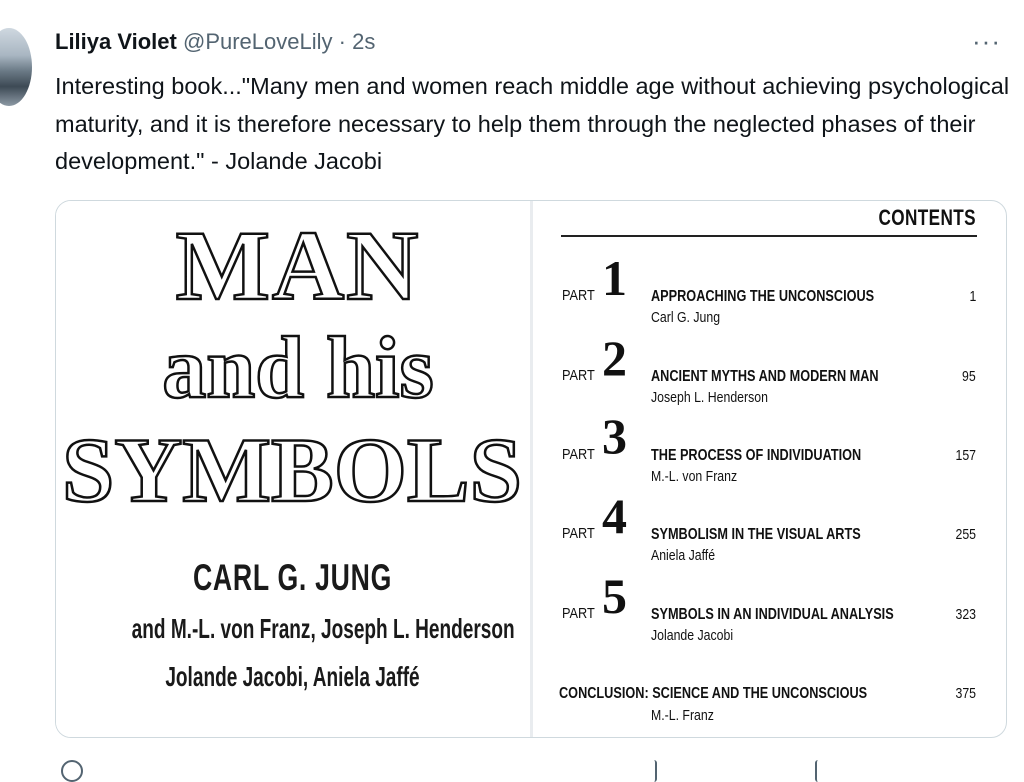  Describe the element at coordinates (72, 771) in the screenshot. I see `reply-icon` at that location.